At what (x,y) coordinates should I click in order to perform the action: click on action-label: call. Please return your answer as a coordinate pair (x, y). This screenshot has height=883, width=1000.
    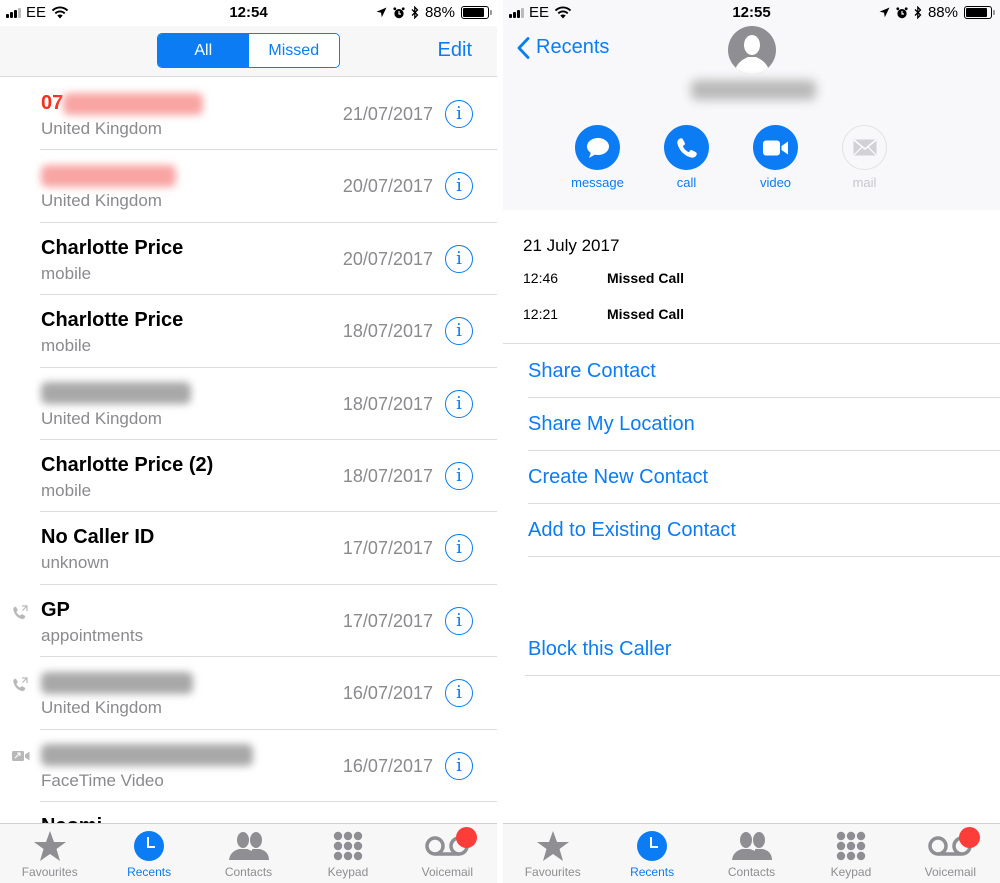
    Looking at the image, I should click on (686, 182).